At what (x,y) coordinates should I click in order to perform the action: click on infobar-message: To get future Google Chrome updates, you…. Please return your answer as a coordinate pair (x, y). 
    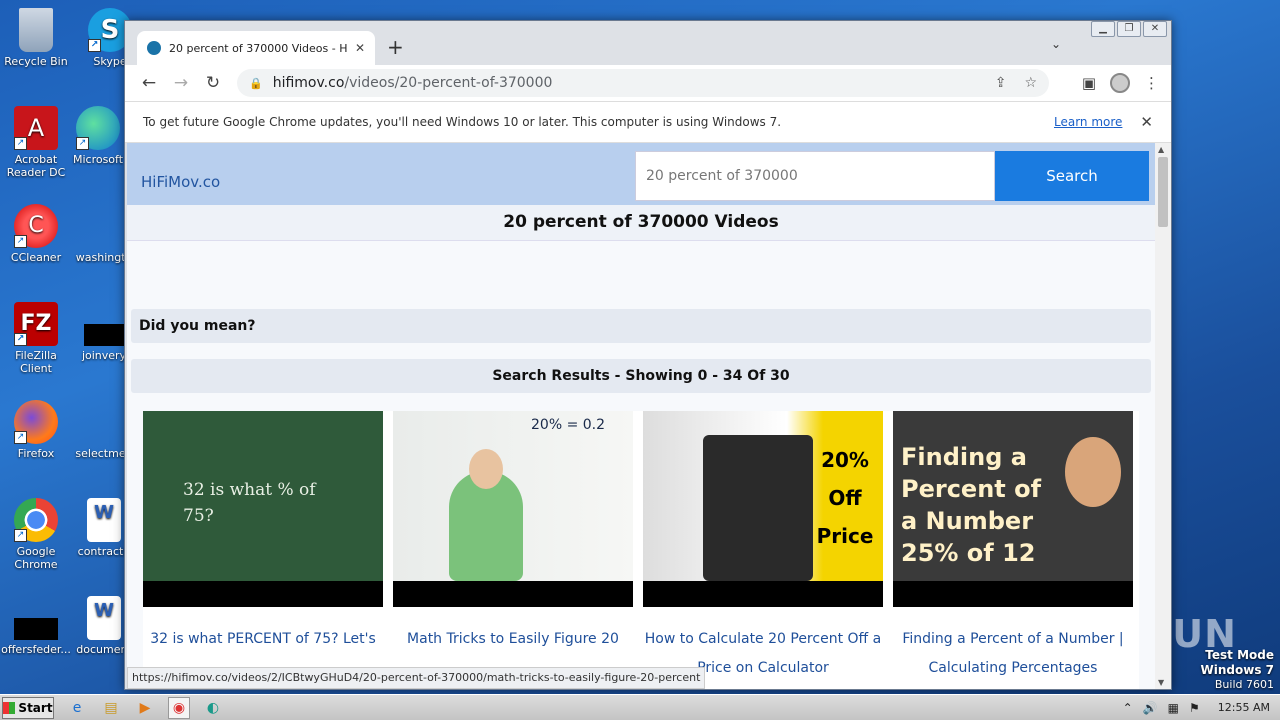
    Looking at the image, I should click on (462, 122).